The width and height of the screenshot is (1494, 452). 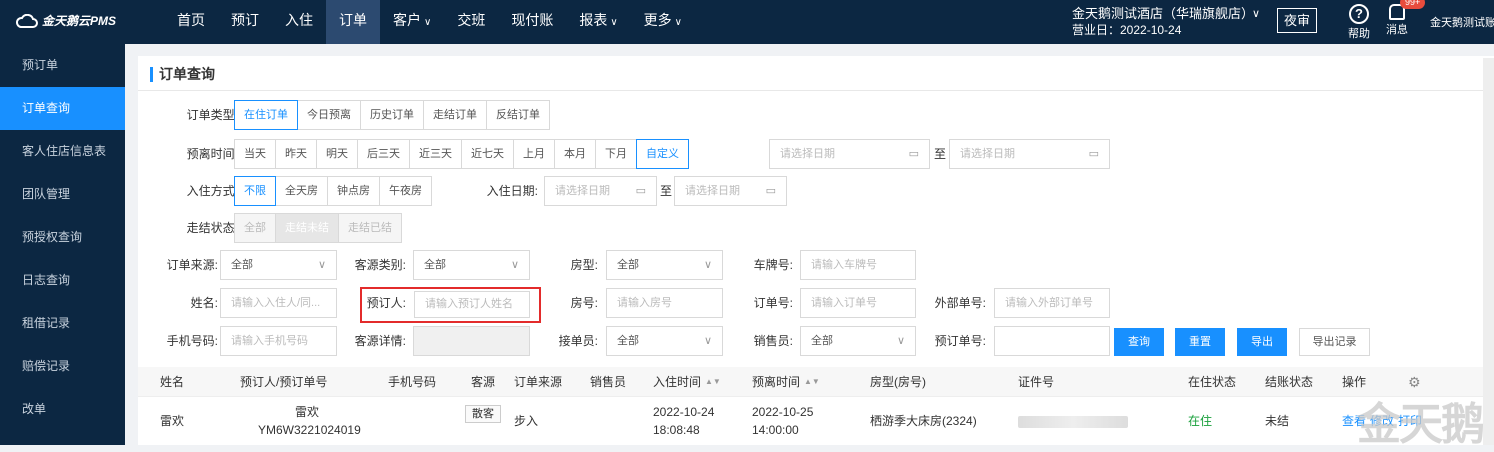 I want to click on main-nav: 首页 预订 入住 订单 客户 ∨ 交班 现付账 报表 ∨ 更多 ∨, so click(x=429, y=22).